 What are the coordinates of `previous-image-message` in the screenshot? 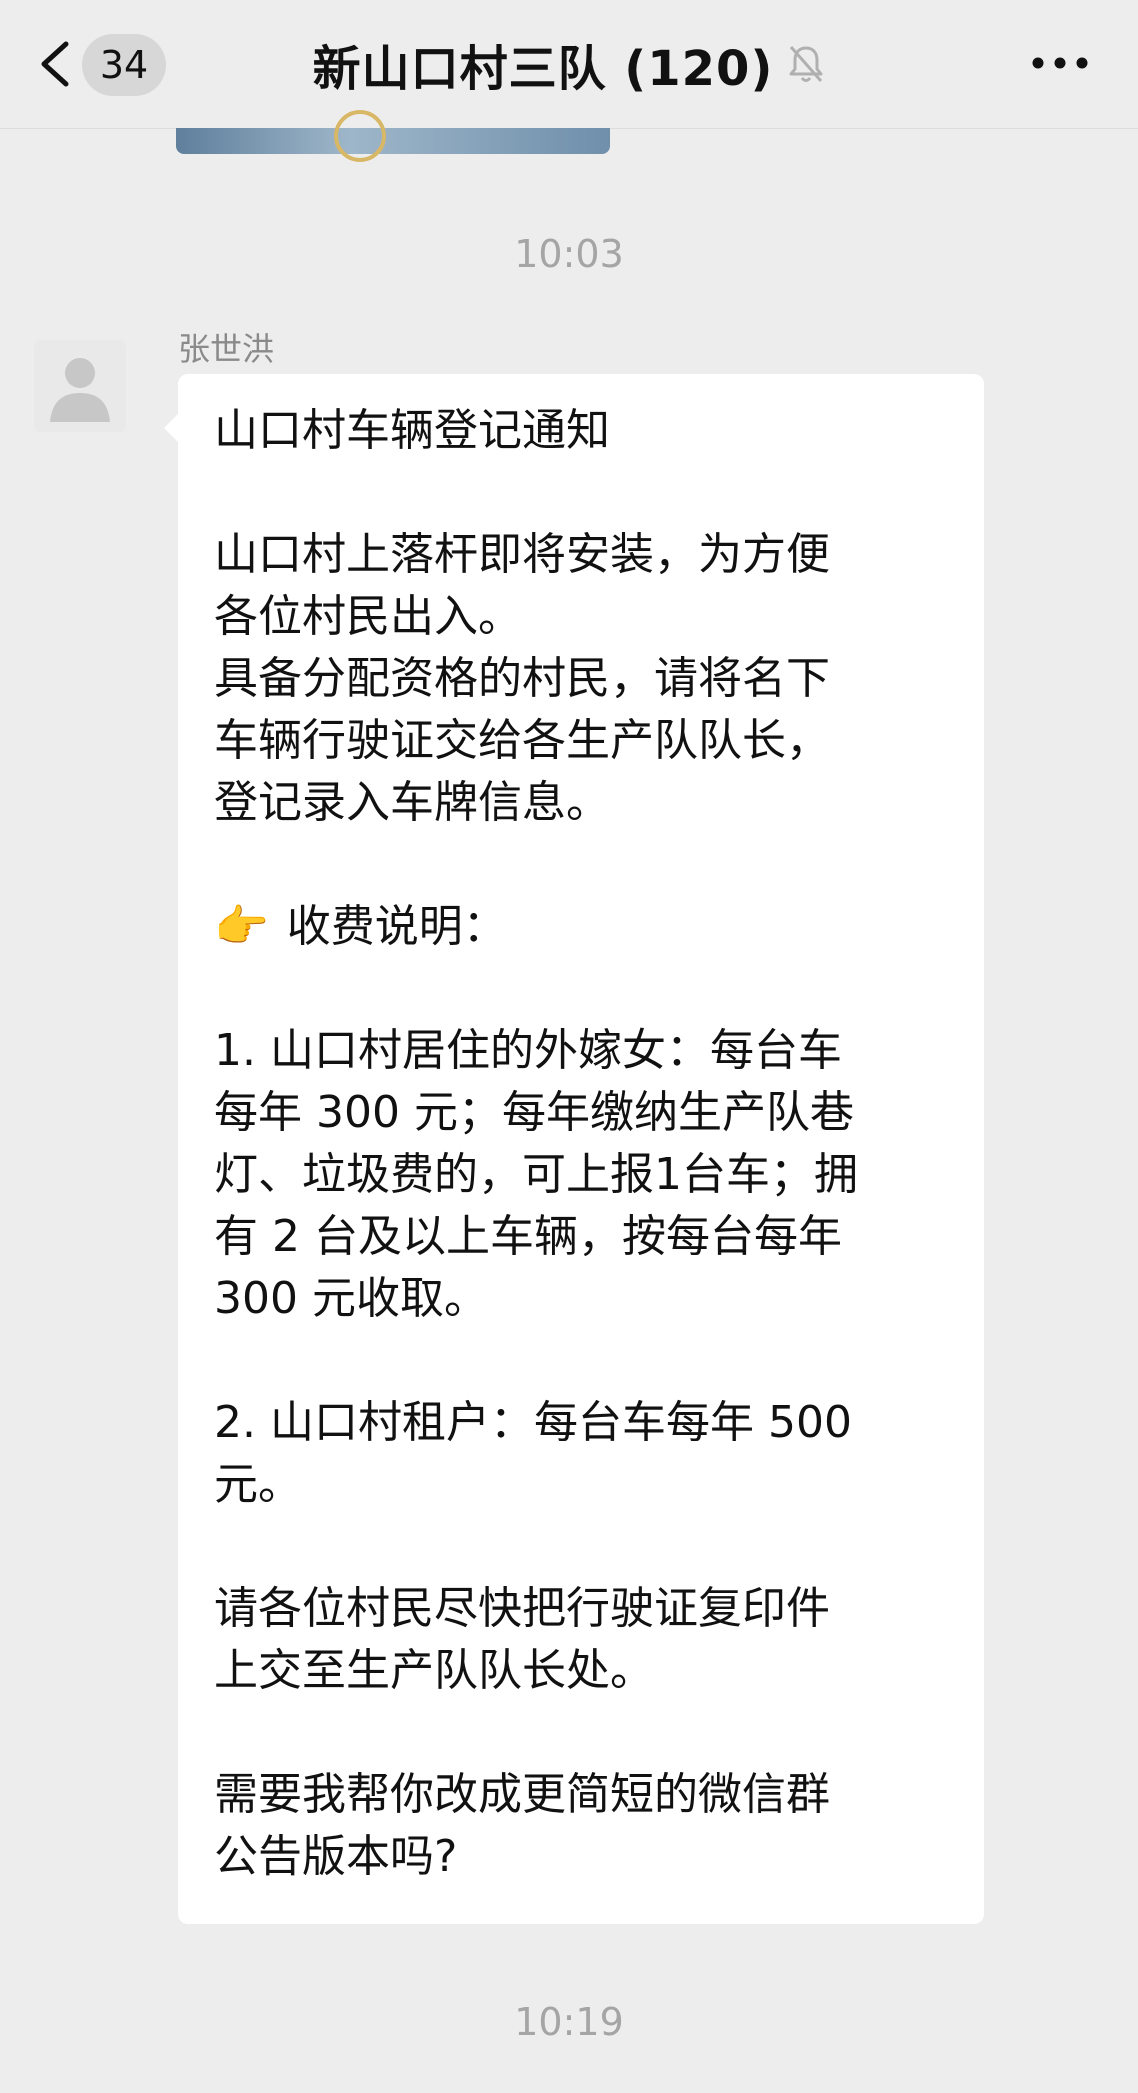 It's located at (393, 136).